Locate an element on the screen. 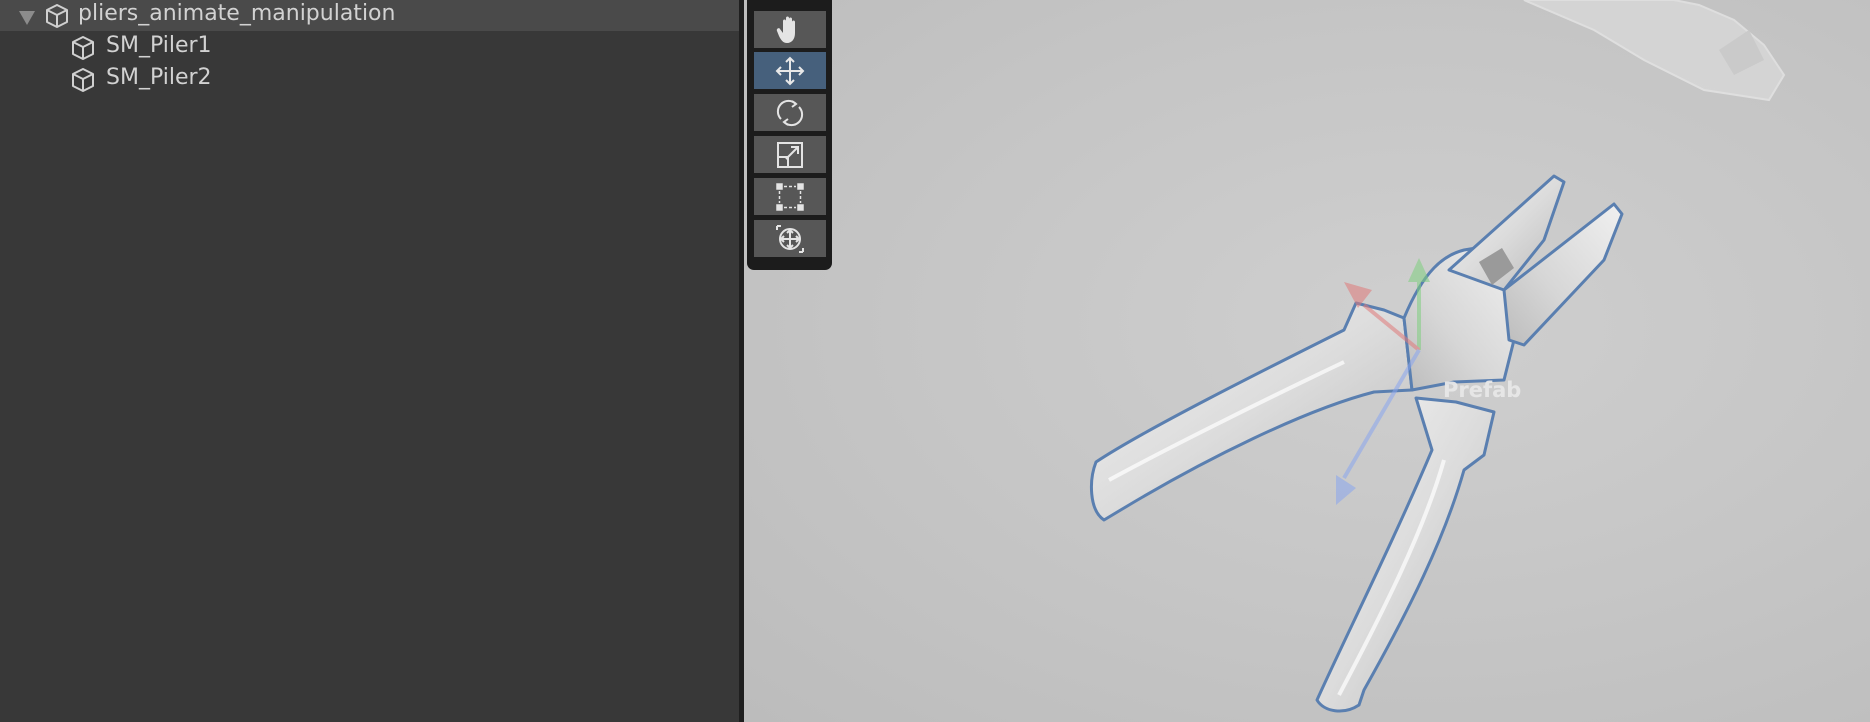  hand-icon is located at coordinates (790, 30).